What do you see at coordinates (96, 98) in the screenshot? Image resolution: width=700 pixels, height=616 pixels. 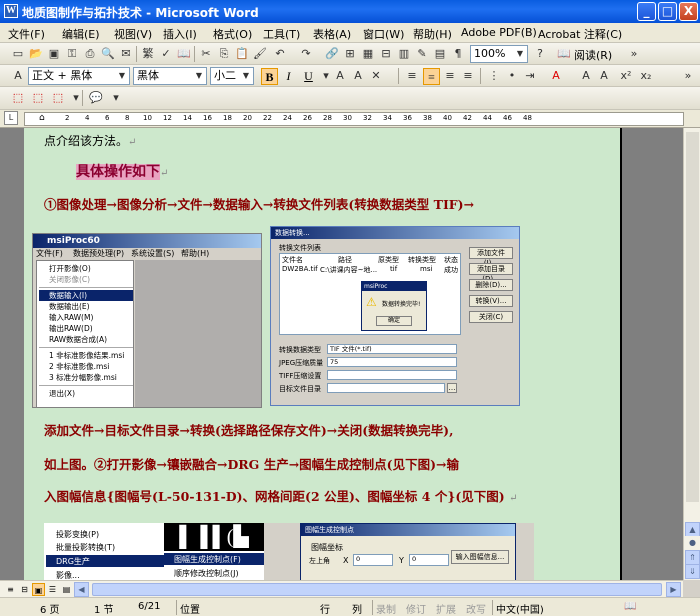 I see `comment-icon: 💬` at bounding box center [96, 98].